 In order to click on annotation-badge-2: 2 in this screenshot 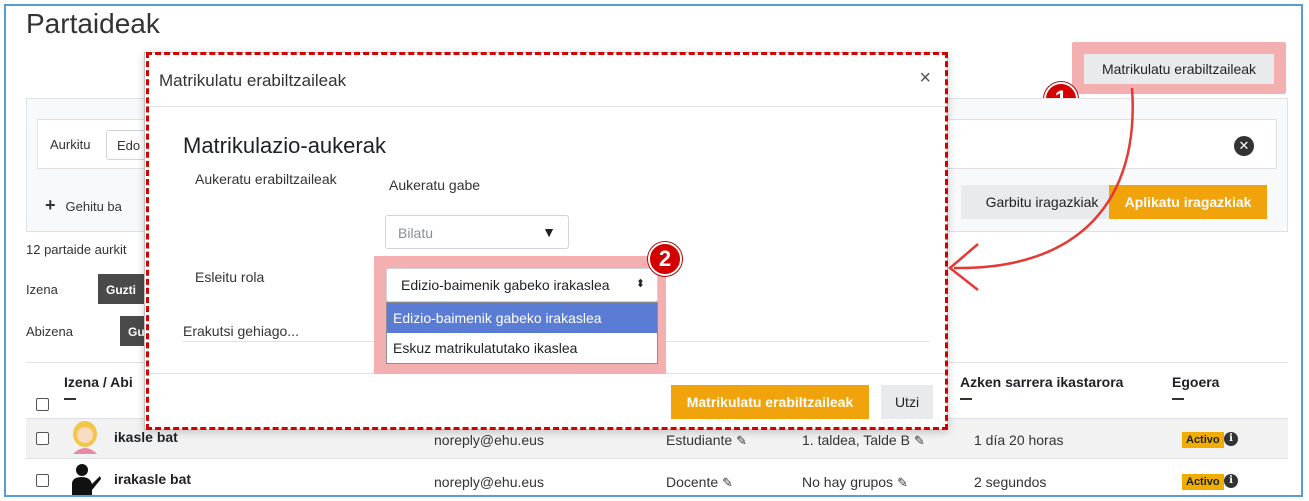, I will do `click(665, 259)`.